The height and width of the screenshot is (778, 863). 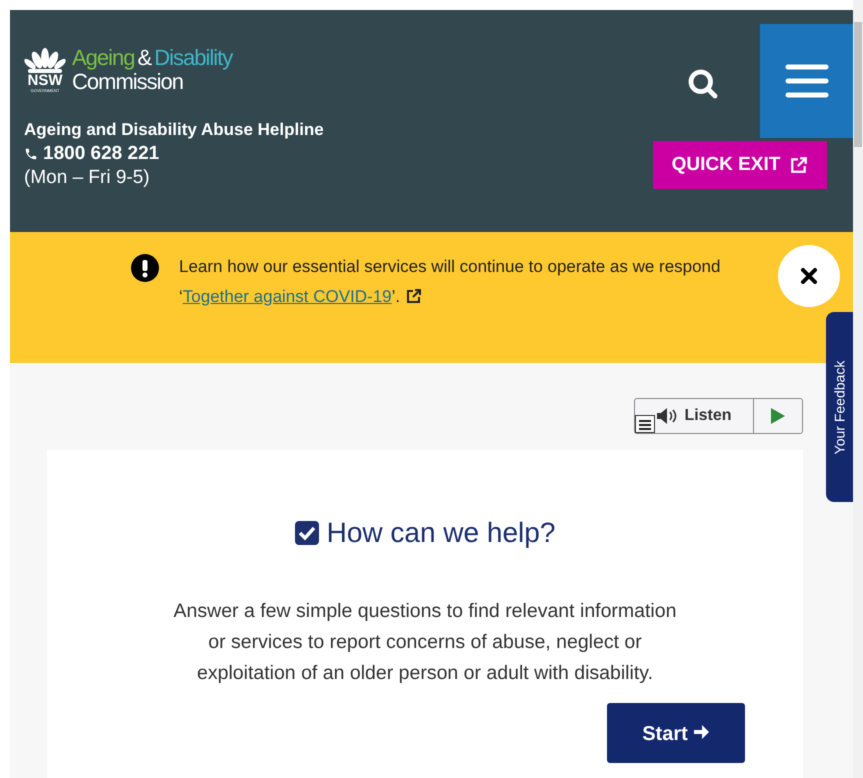 What do you see at coordinates (778, 416) in the screenshot?
I see `play-icon` at bounding box center [778, 416].